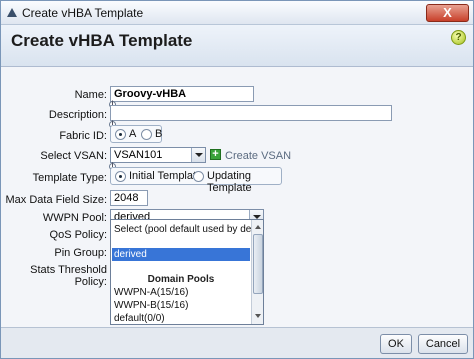  Describe the element at coordinates (181, 305) in the screenshot. I see `dropdown-option-wwpn-b: WWPN-B(15/16)` at that location.